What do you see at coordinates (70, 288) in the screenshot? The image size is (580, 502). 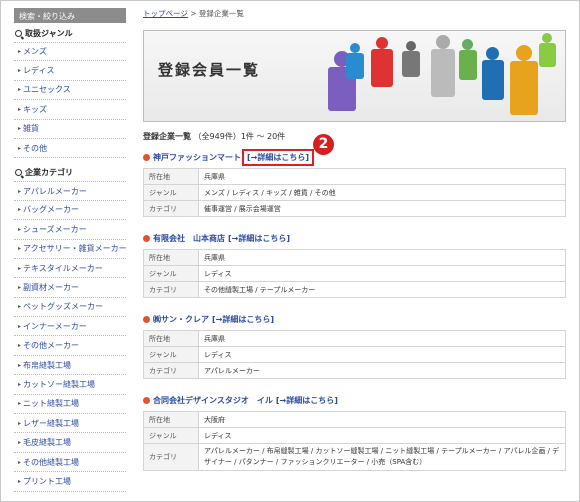 I see `sidebar-category-item: ▸ 副資材メーカー` at bounding box center [70, 288].